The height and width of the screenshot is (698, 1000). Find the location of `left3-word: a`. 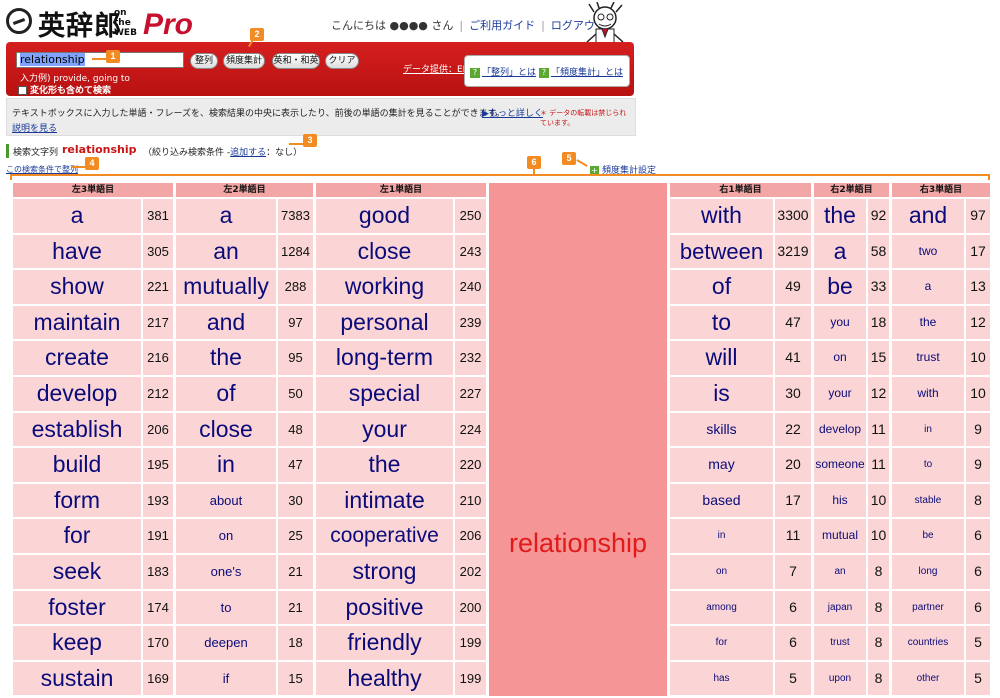

left3-word: a is located at coordinates (77, 216).